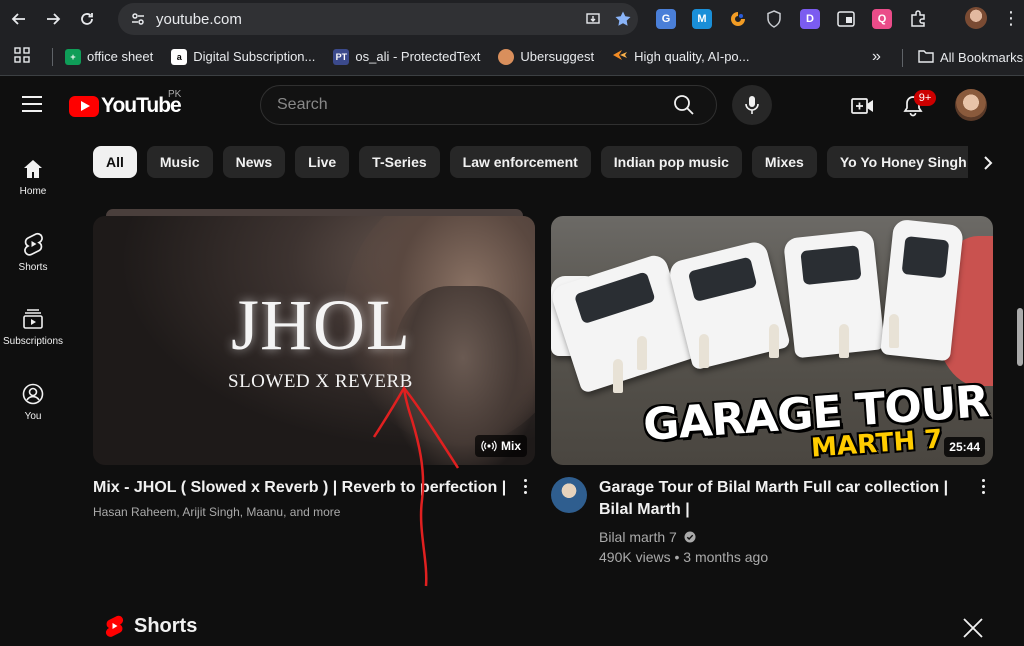 This screenshot has height=646, width=1024. What do you see at coordinates (510, 446) in the screenshot?
I see `mix-badge-label: Mix` at bounding box center [510, 446].